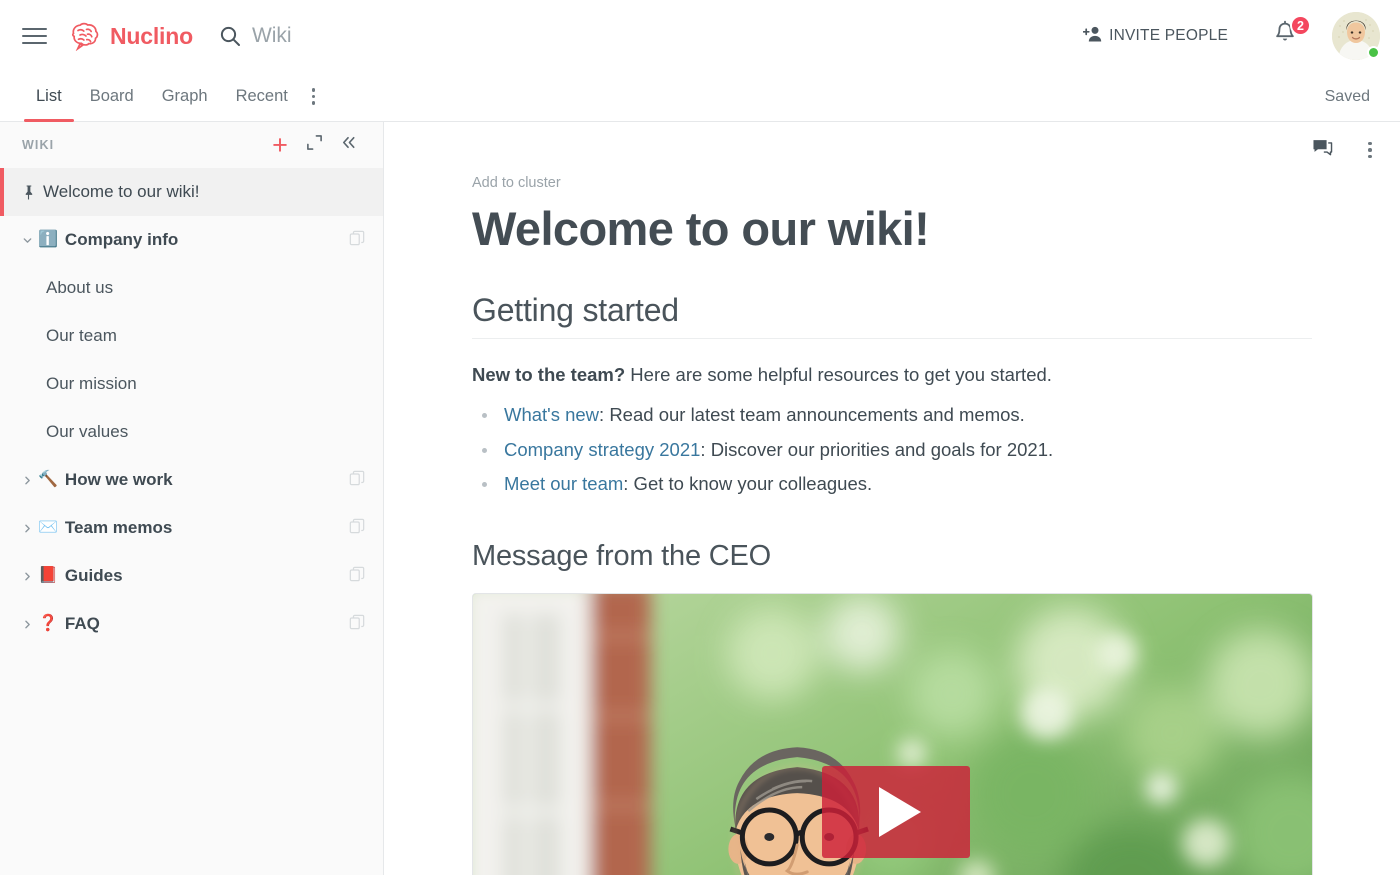 Image resolution: width=1400 pixels, height=875 pixels. I want to click on tab-bar: List Board Graph Recent Saved, so click(700, 97).